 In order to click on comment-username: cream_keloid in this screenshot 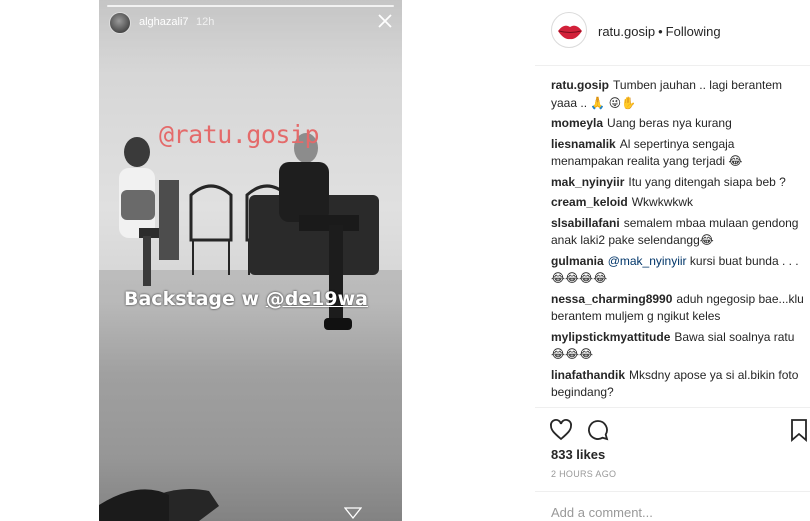, I will do `click(589, 202)`.